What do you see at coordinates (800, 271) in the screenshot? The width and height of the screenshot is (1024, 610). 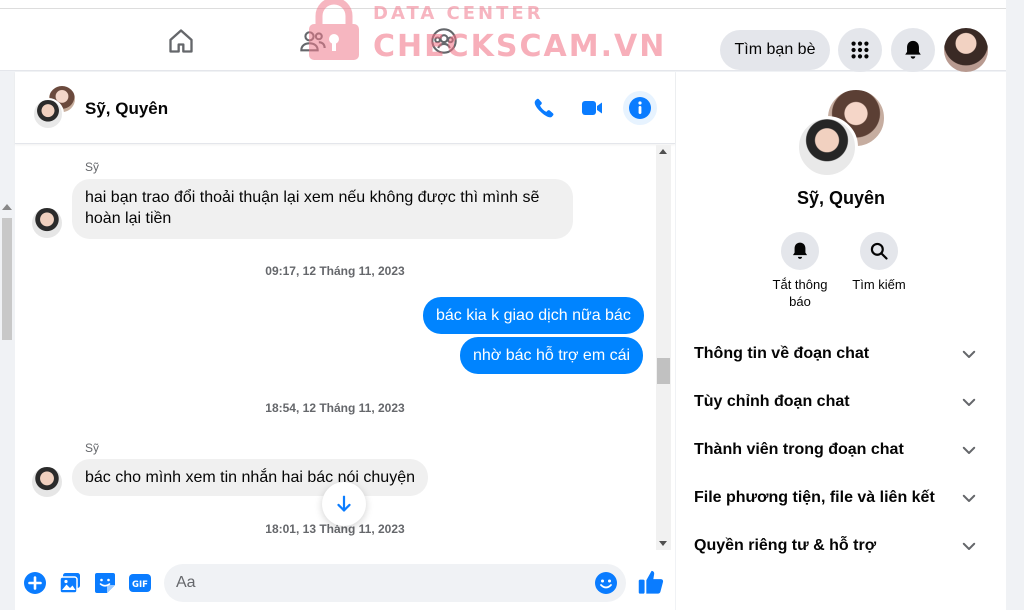 I see `mute-notifications-button: Tắt thông báo` at bounding box center [800, 271].